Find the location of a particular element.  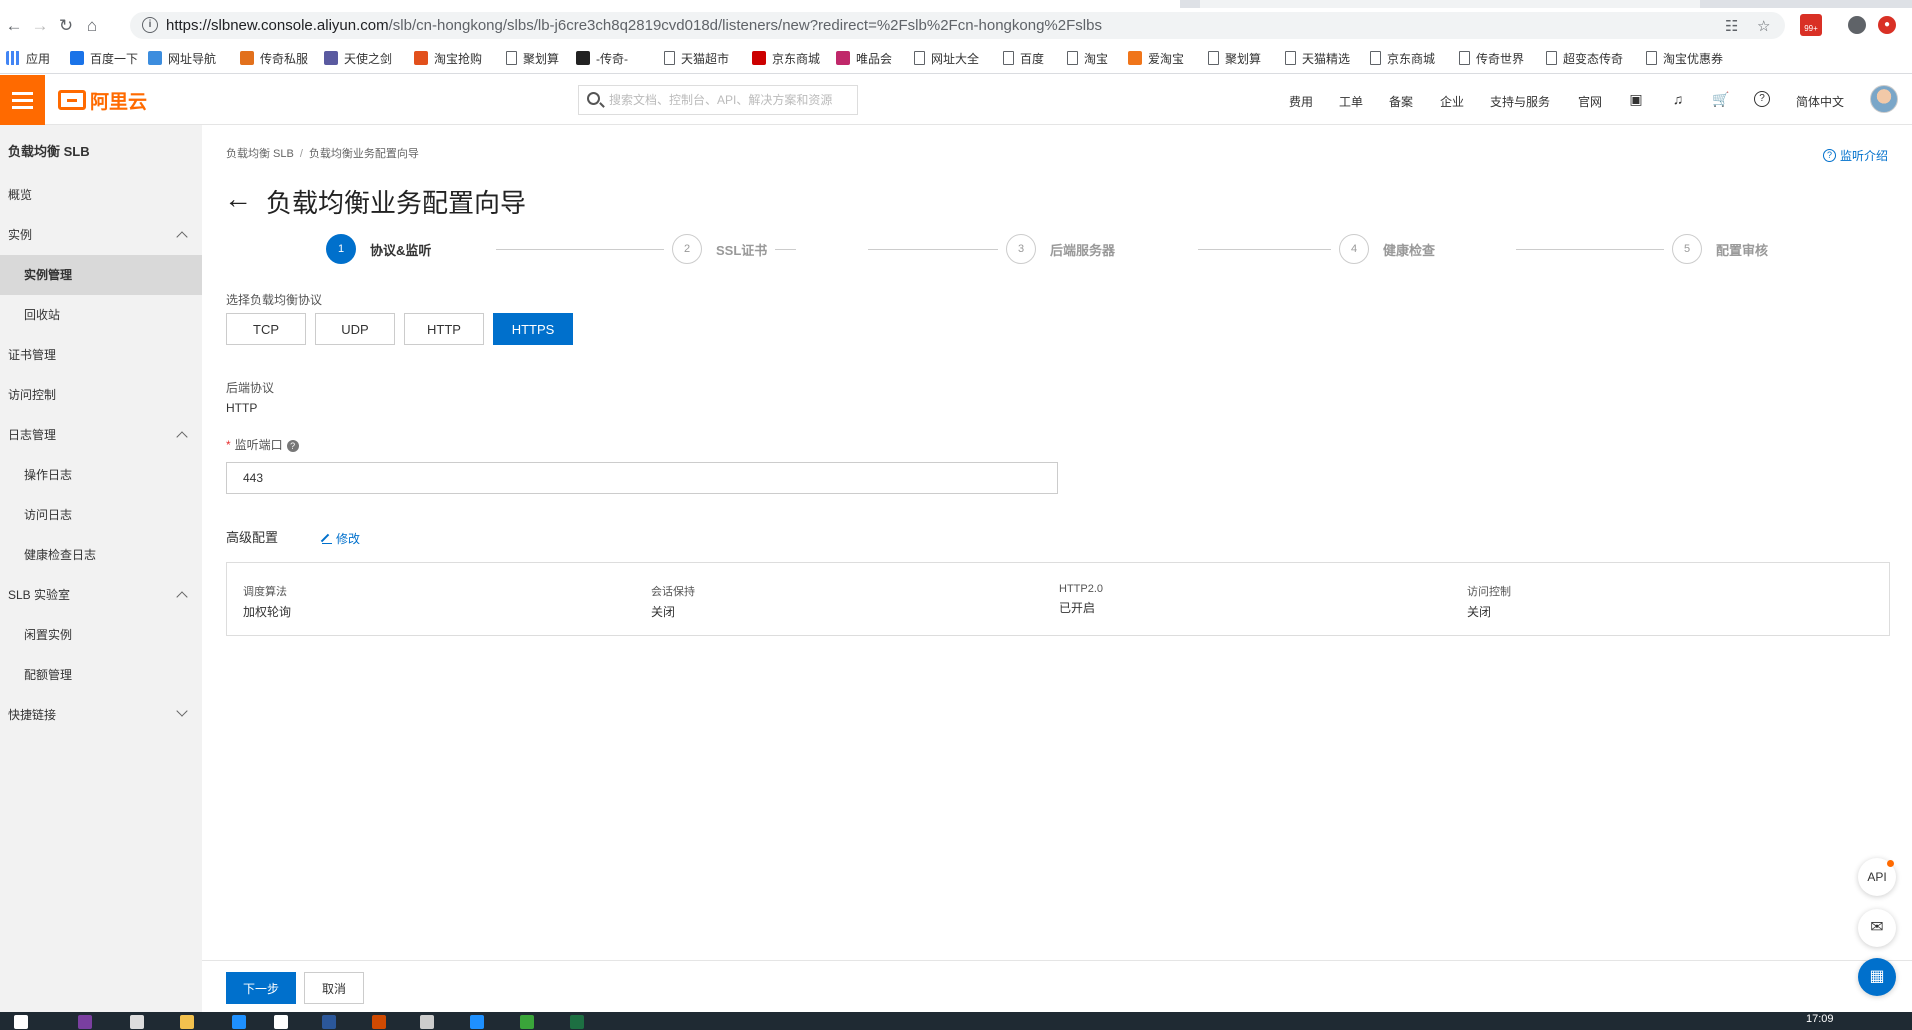

active-tab is located at coordinates (590, 4).